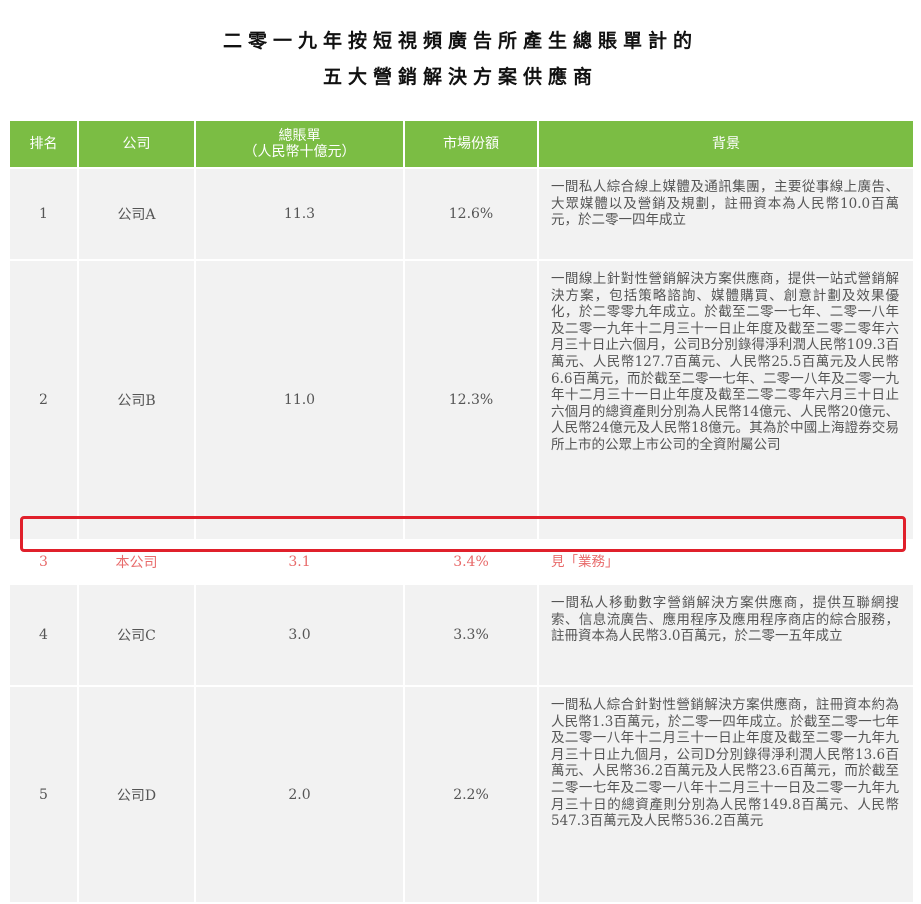 The height and width of the screenshot is (904, 921). What do you see at coordinates (136, 795) in the screenshot?
I see `company-cell: 公司D` at bounding box center [136, 795].